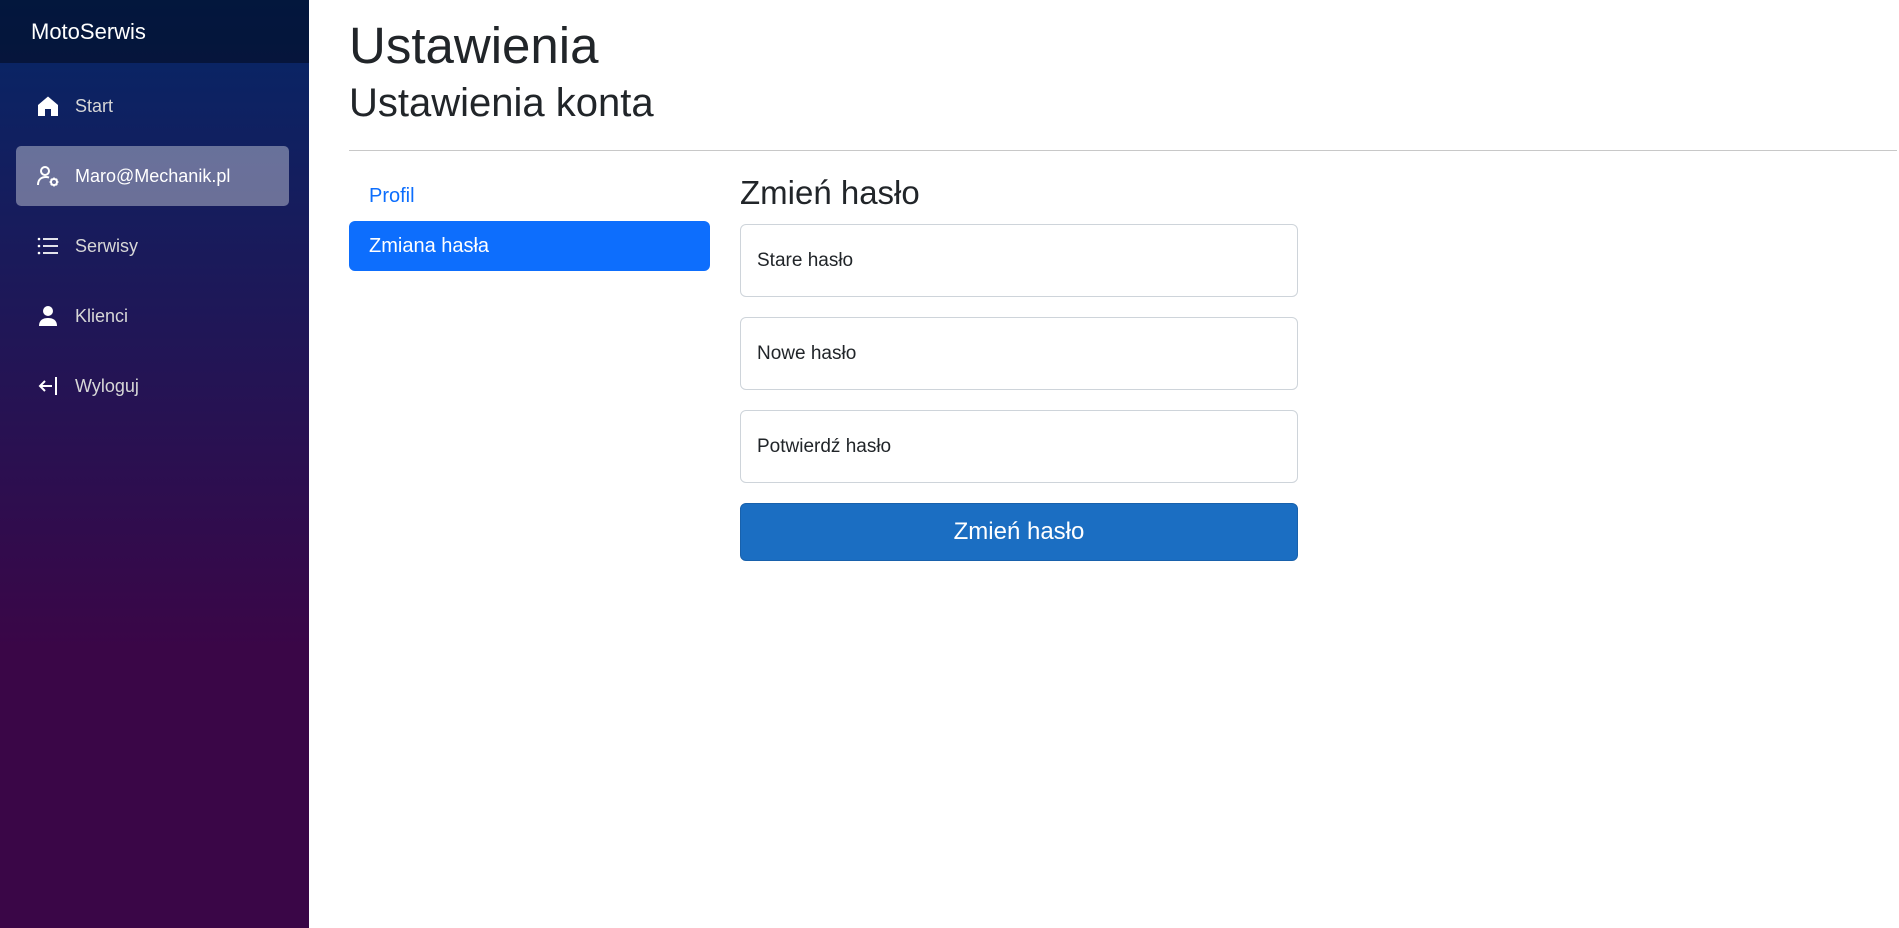 Image resolution: width=1899 pixels, height=928 pixels. I want to click on settings-nav: Profil Zmiana hasła, so click(529, 366).